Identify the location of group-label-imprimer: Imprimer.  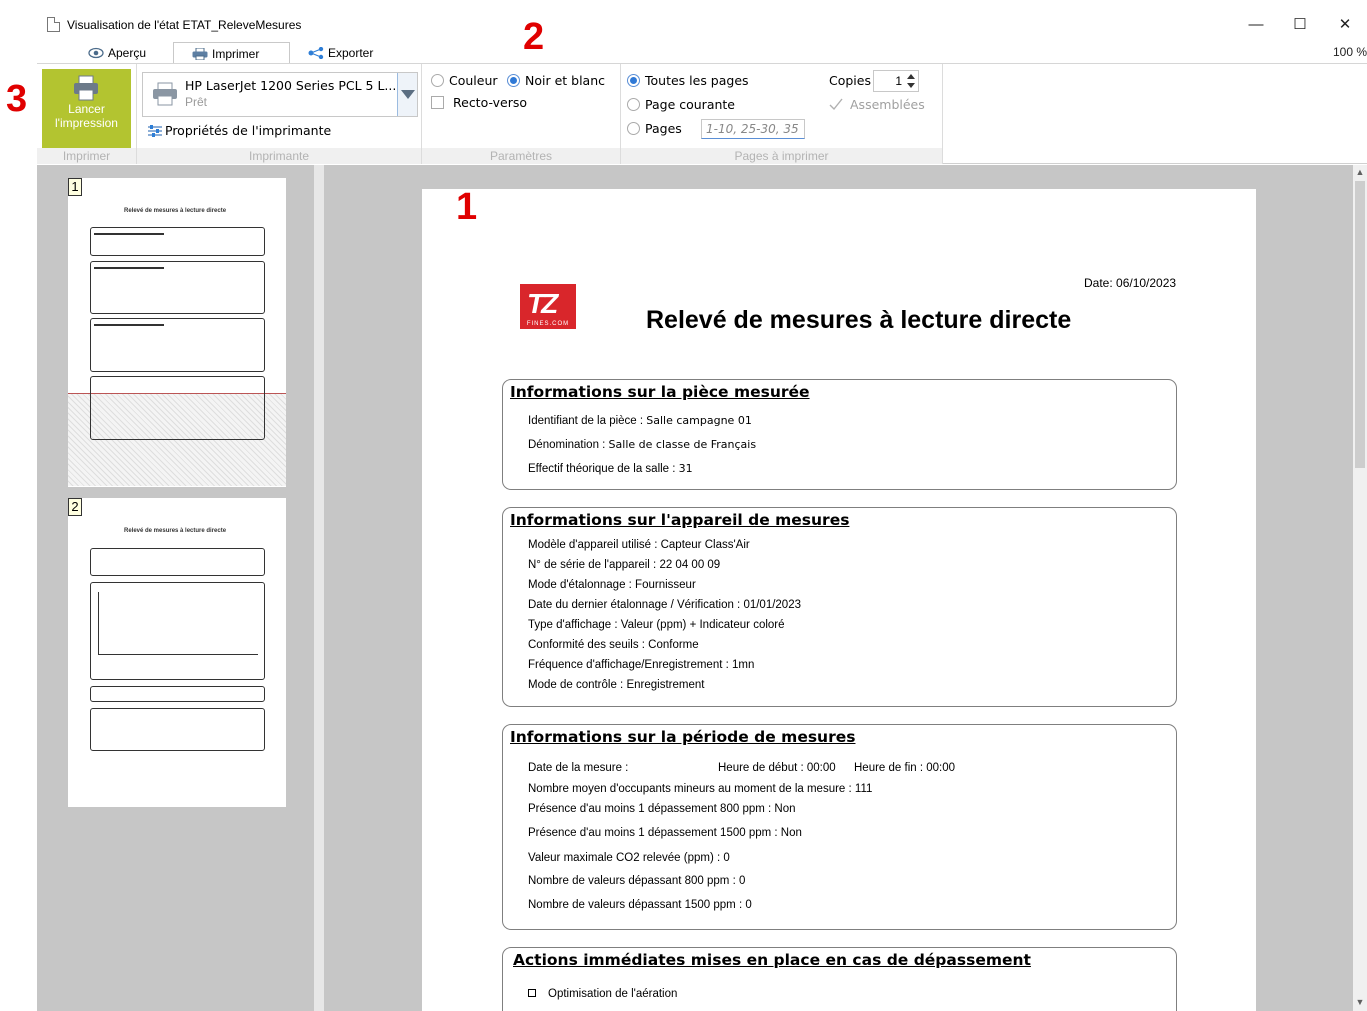
(86, 156).